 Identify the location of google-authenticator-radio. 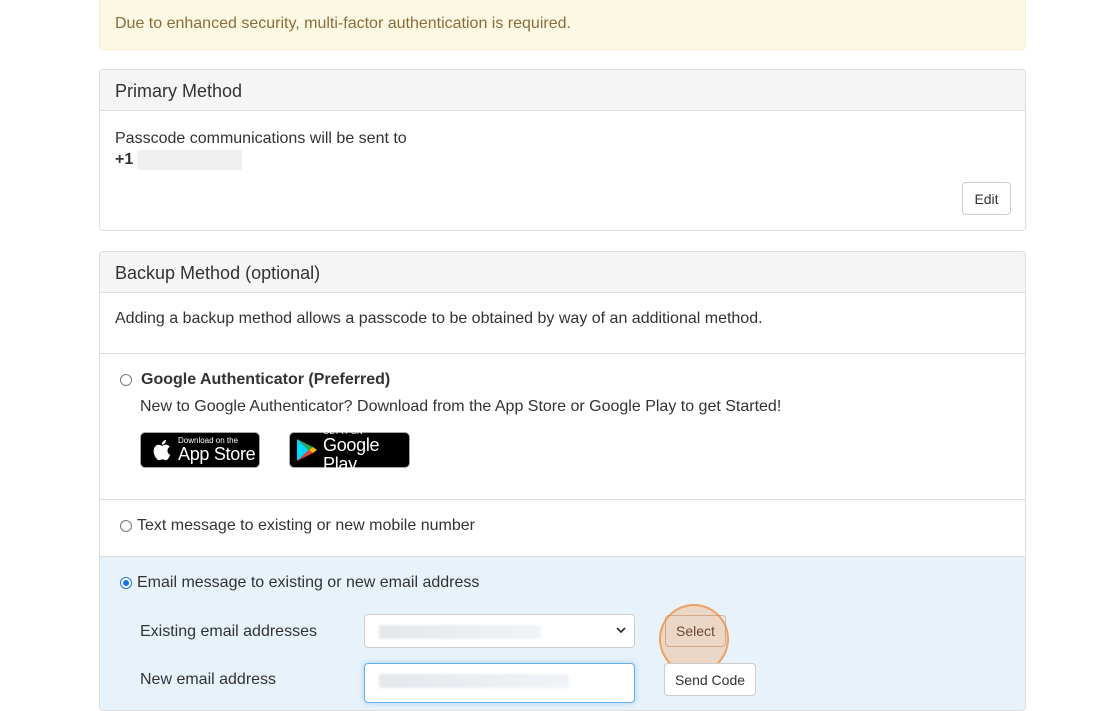
(126, 380).